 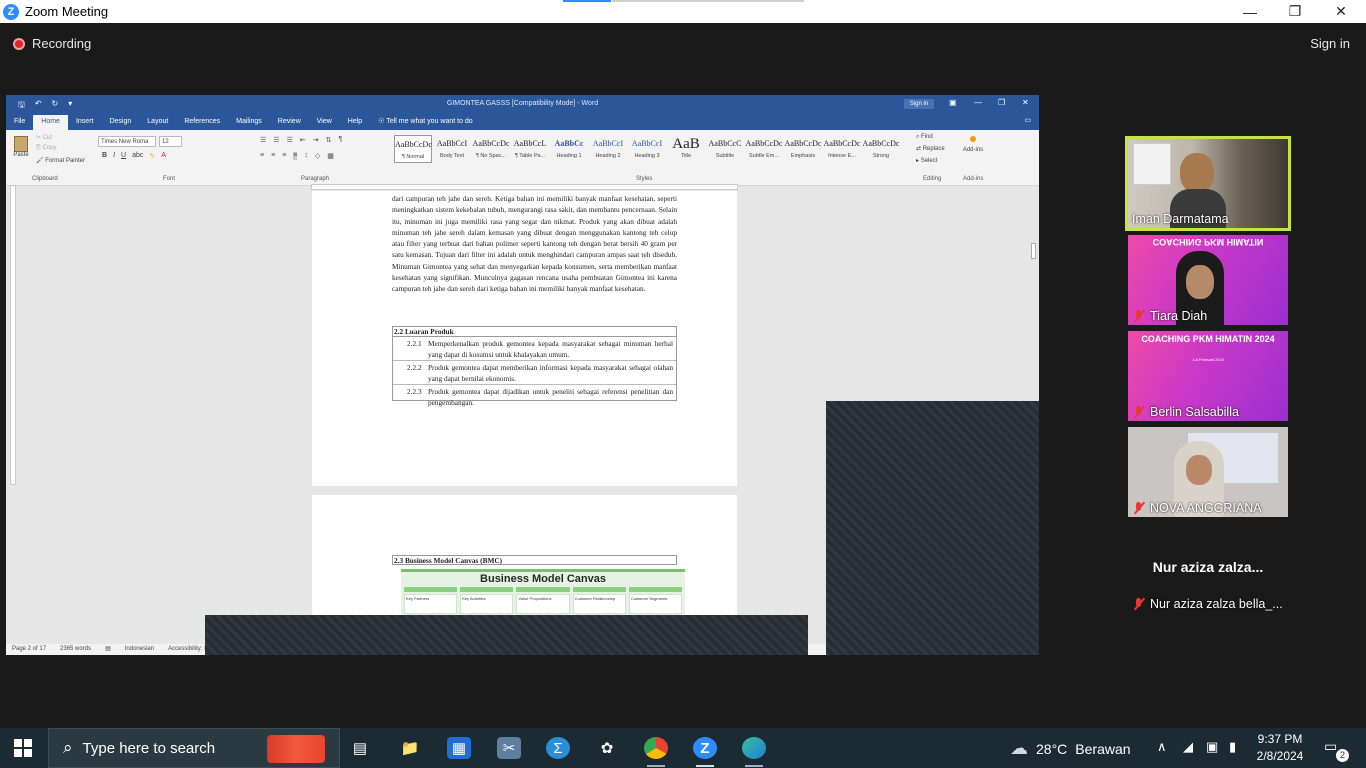 I want to click on proofing-icon: ▤, so click(x=108, y=649).